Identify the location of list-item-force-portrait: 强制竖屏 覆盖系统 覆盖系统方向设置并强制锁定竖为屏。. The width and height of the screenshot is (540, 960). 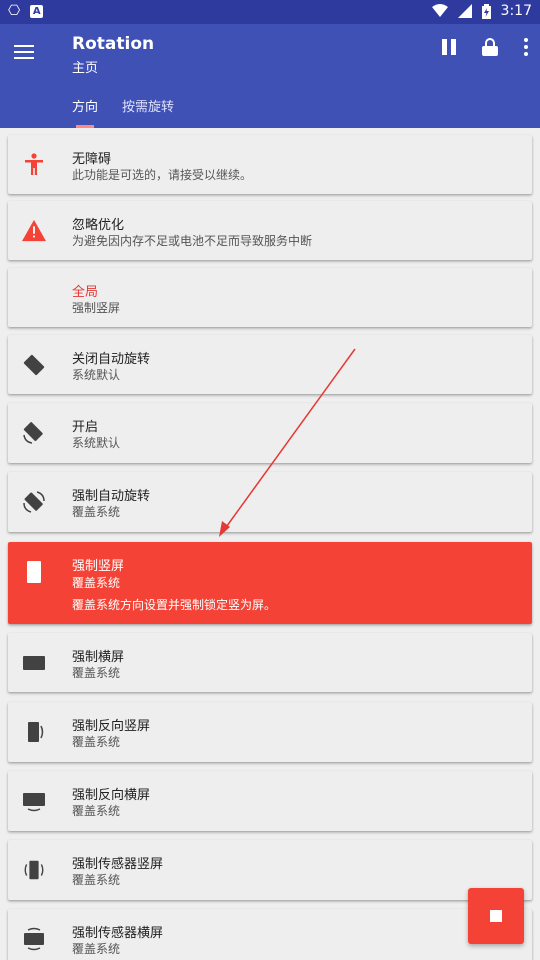
(270, 583).